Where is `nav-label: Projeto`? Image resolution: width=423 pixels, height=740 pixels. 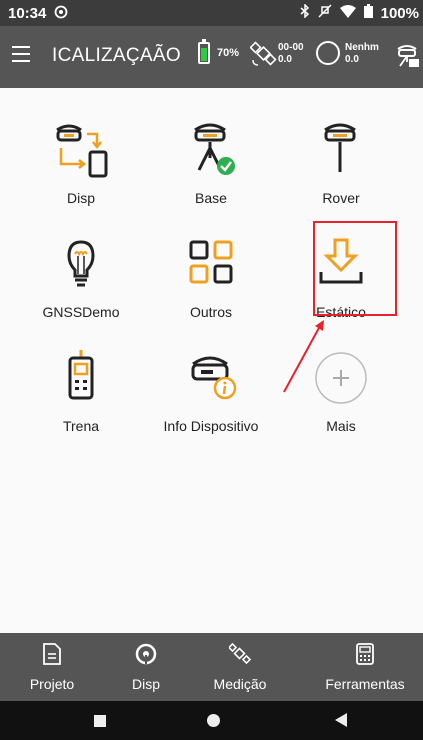 nav-label: Projeto is located at coordinates (52, 684).